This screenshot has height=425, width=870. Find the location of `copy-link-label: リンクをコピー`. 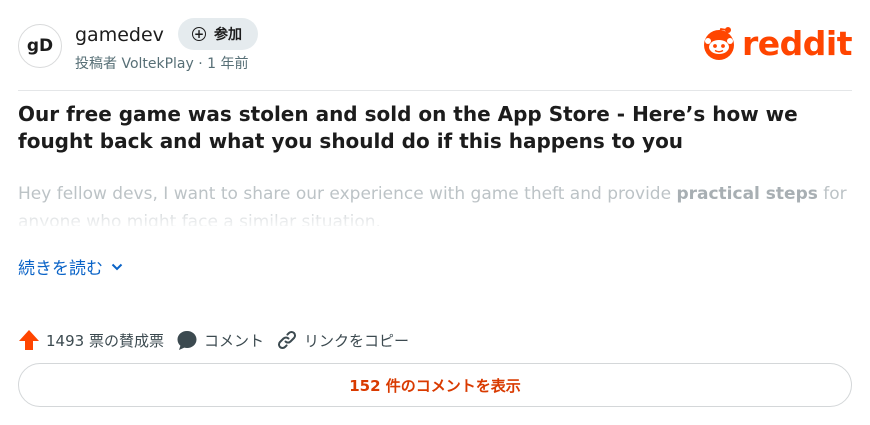

copy-link-label: リンクをコピー is located at coordinates (356, 340).